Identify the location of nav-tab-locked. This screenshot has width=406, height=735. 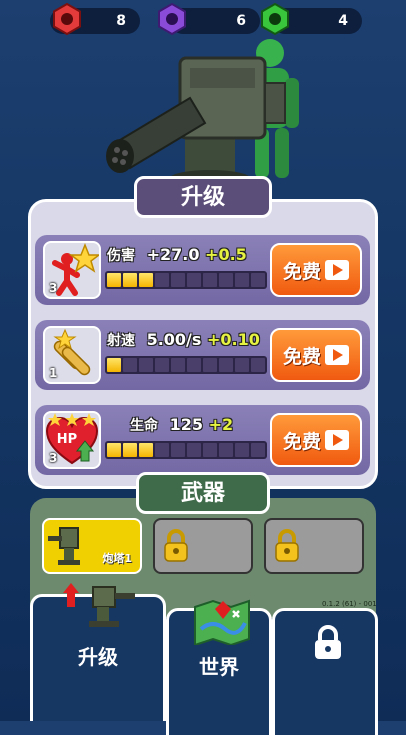
(325, 671).